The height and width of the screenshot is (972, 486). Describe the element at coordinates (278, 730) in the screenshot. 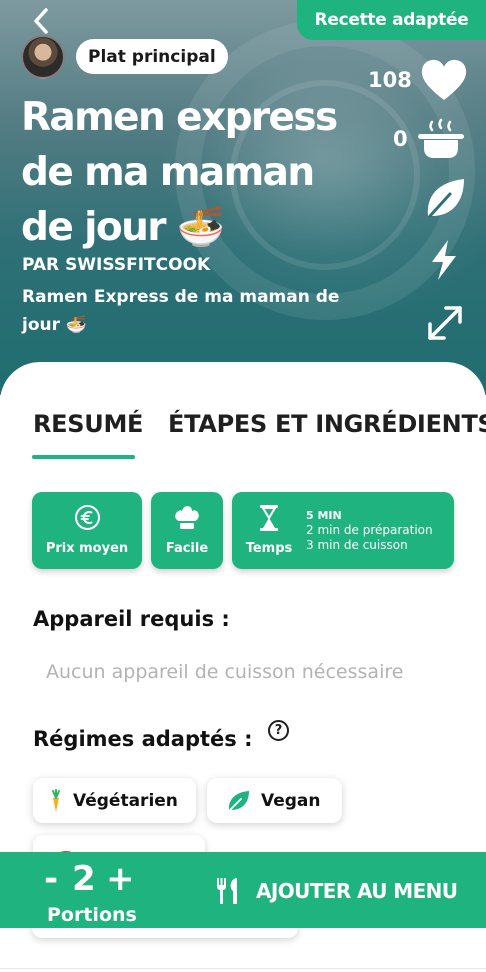

I see `help-icon: ?` at that location.